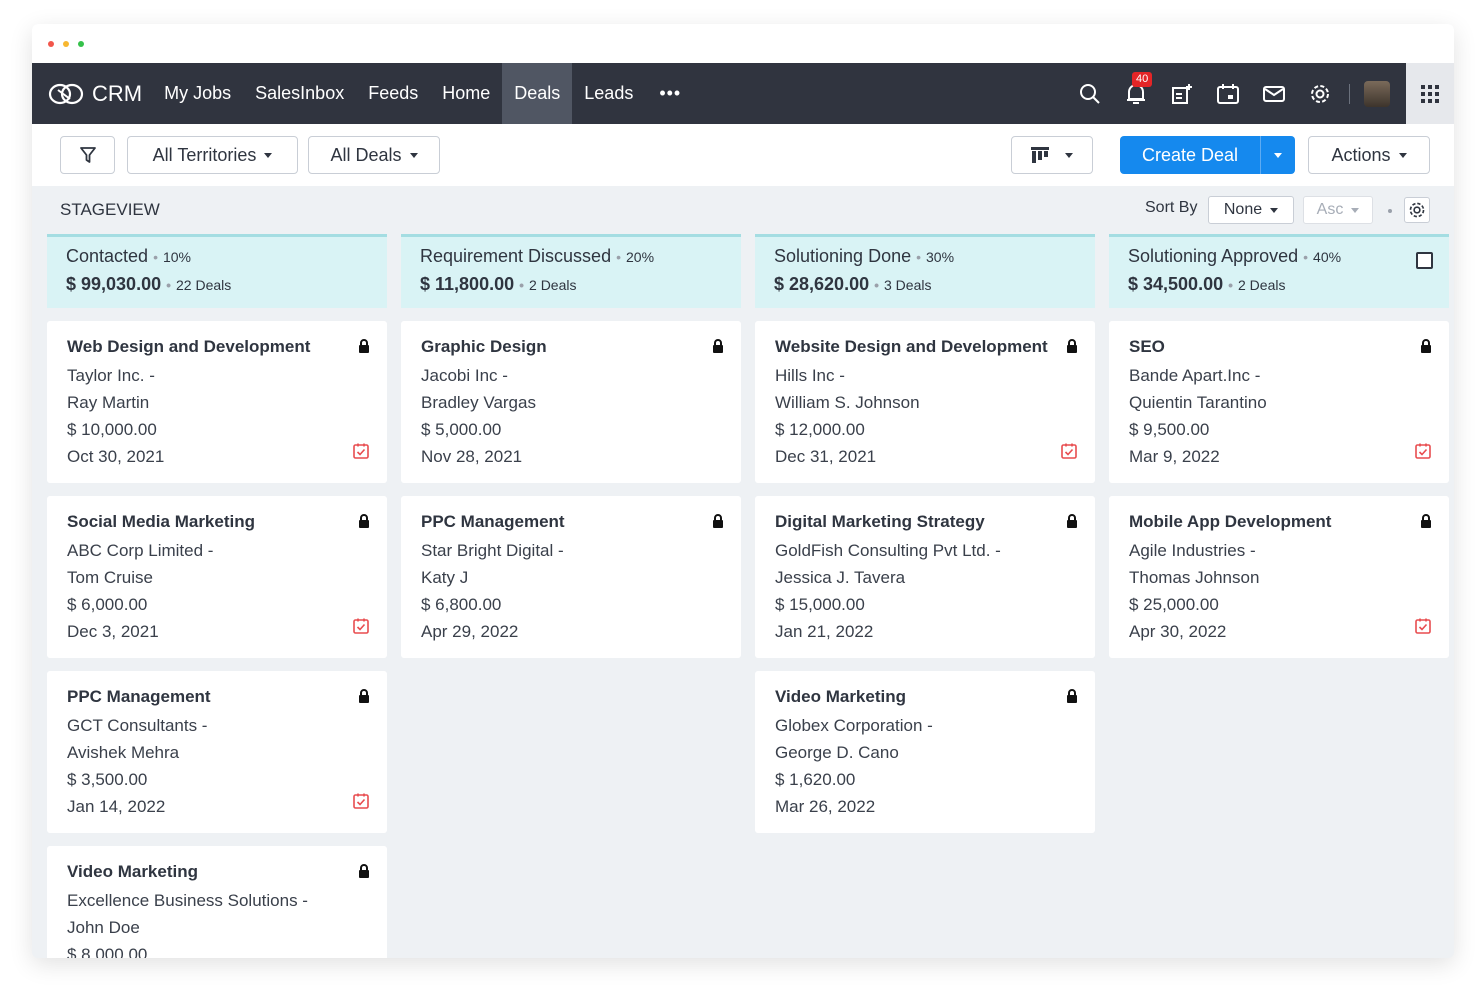  What do you see at coordinates (1040, 155) in the screenshot?
I see `kanban-view-icon` at bounding box center [1040, 155].